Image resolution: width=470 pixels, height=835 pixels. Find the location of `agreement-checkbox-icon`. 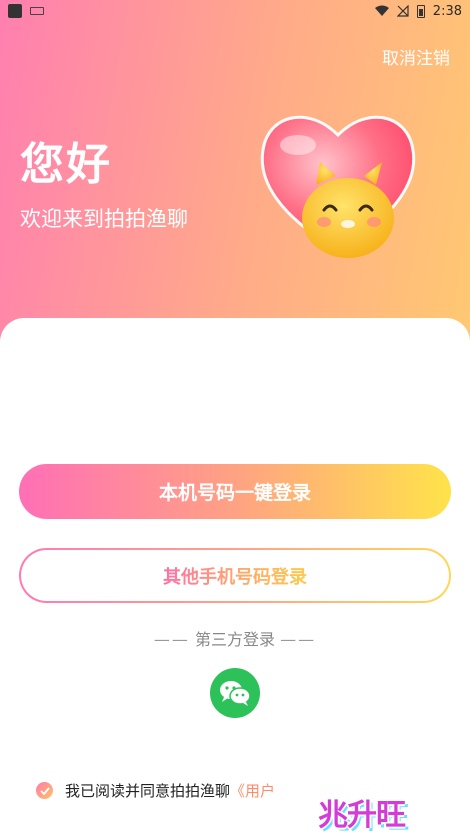

agreement-checkbox-icon is located at coordinates (44, 790).